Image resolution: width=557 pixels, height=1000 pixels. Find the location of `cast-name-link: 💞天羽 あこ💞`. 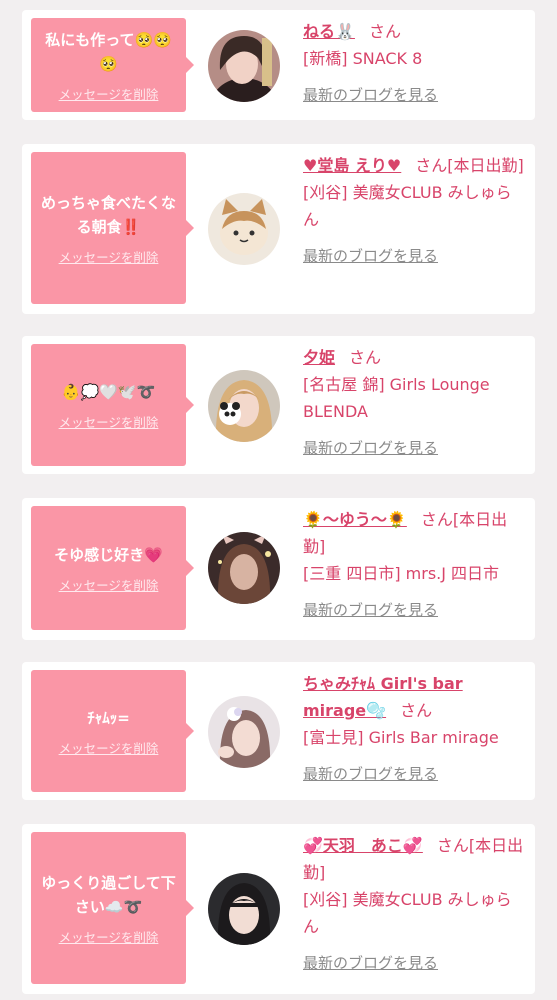

cast-name-link: 💞天羽 あこ💞 is located at coordinates (363, 845).